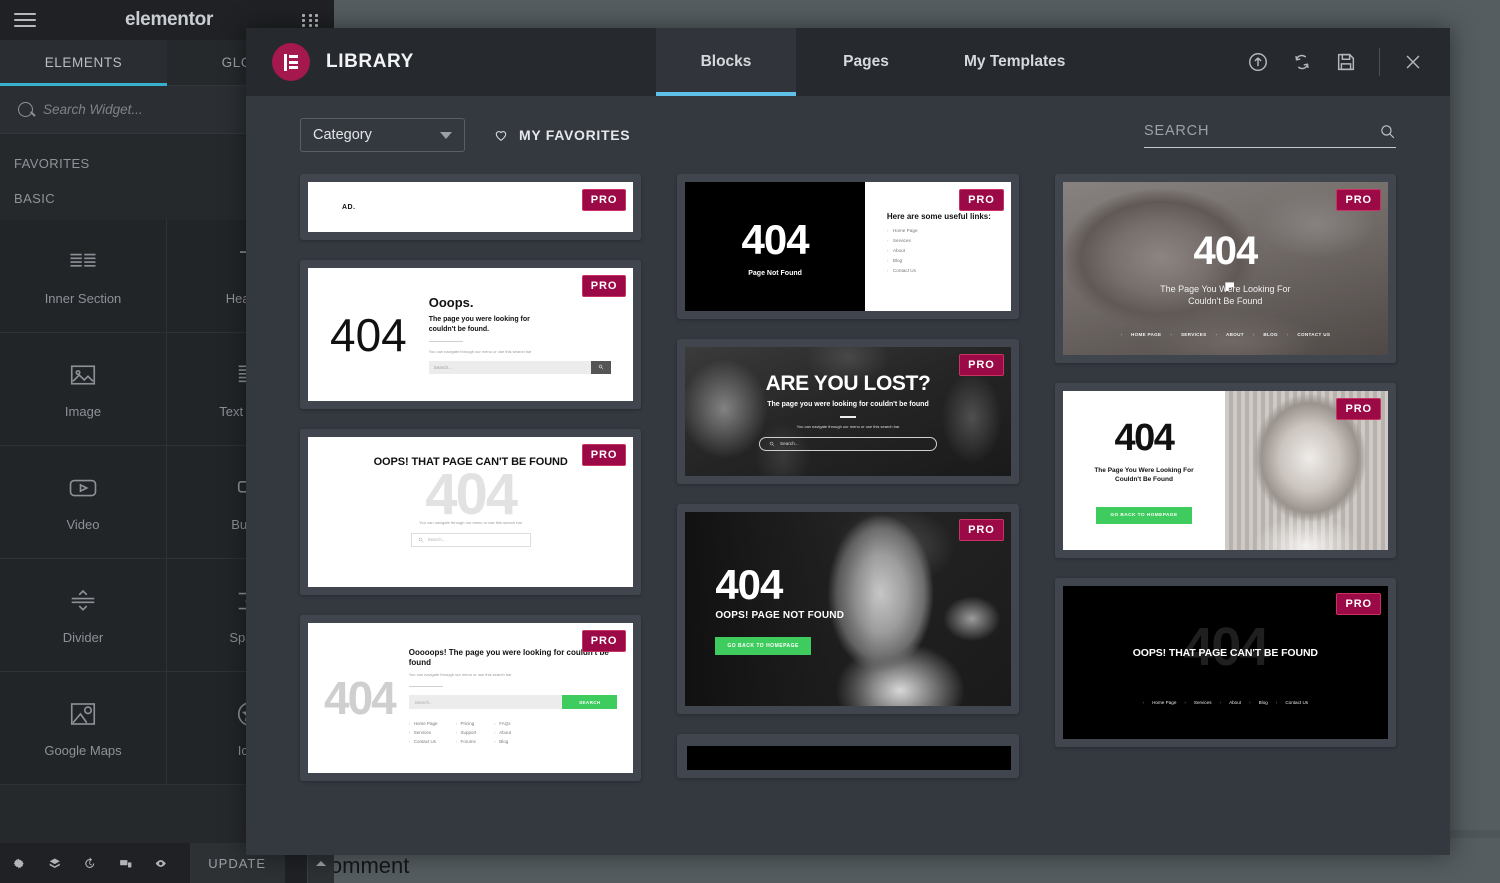 Image resolution: width=1500 pixels, height=883 pixels. What do you see at coordinates (601, 367) in the screenshot?
I see `preview-search-button` at bounding box center [601, 367].